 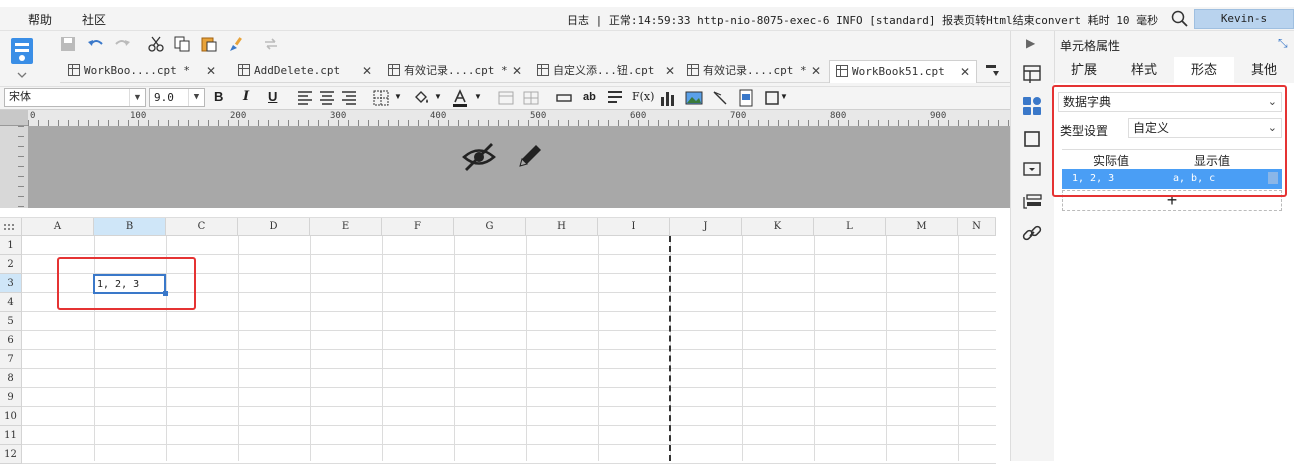 I want to click on undo-icon, so click(x=96, y=44).